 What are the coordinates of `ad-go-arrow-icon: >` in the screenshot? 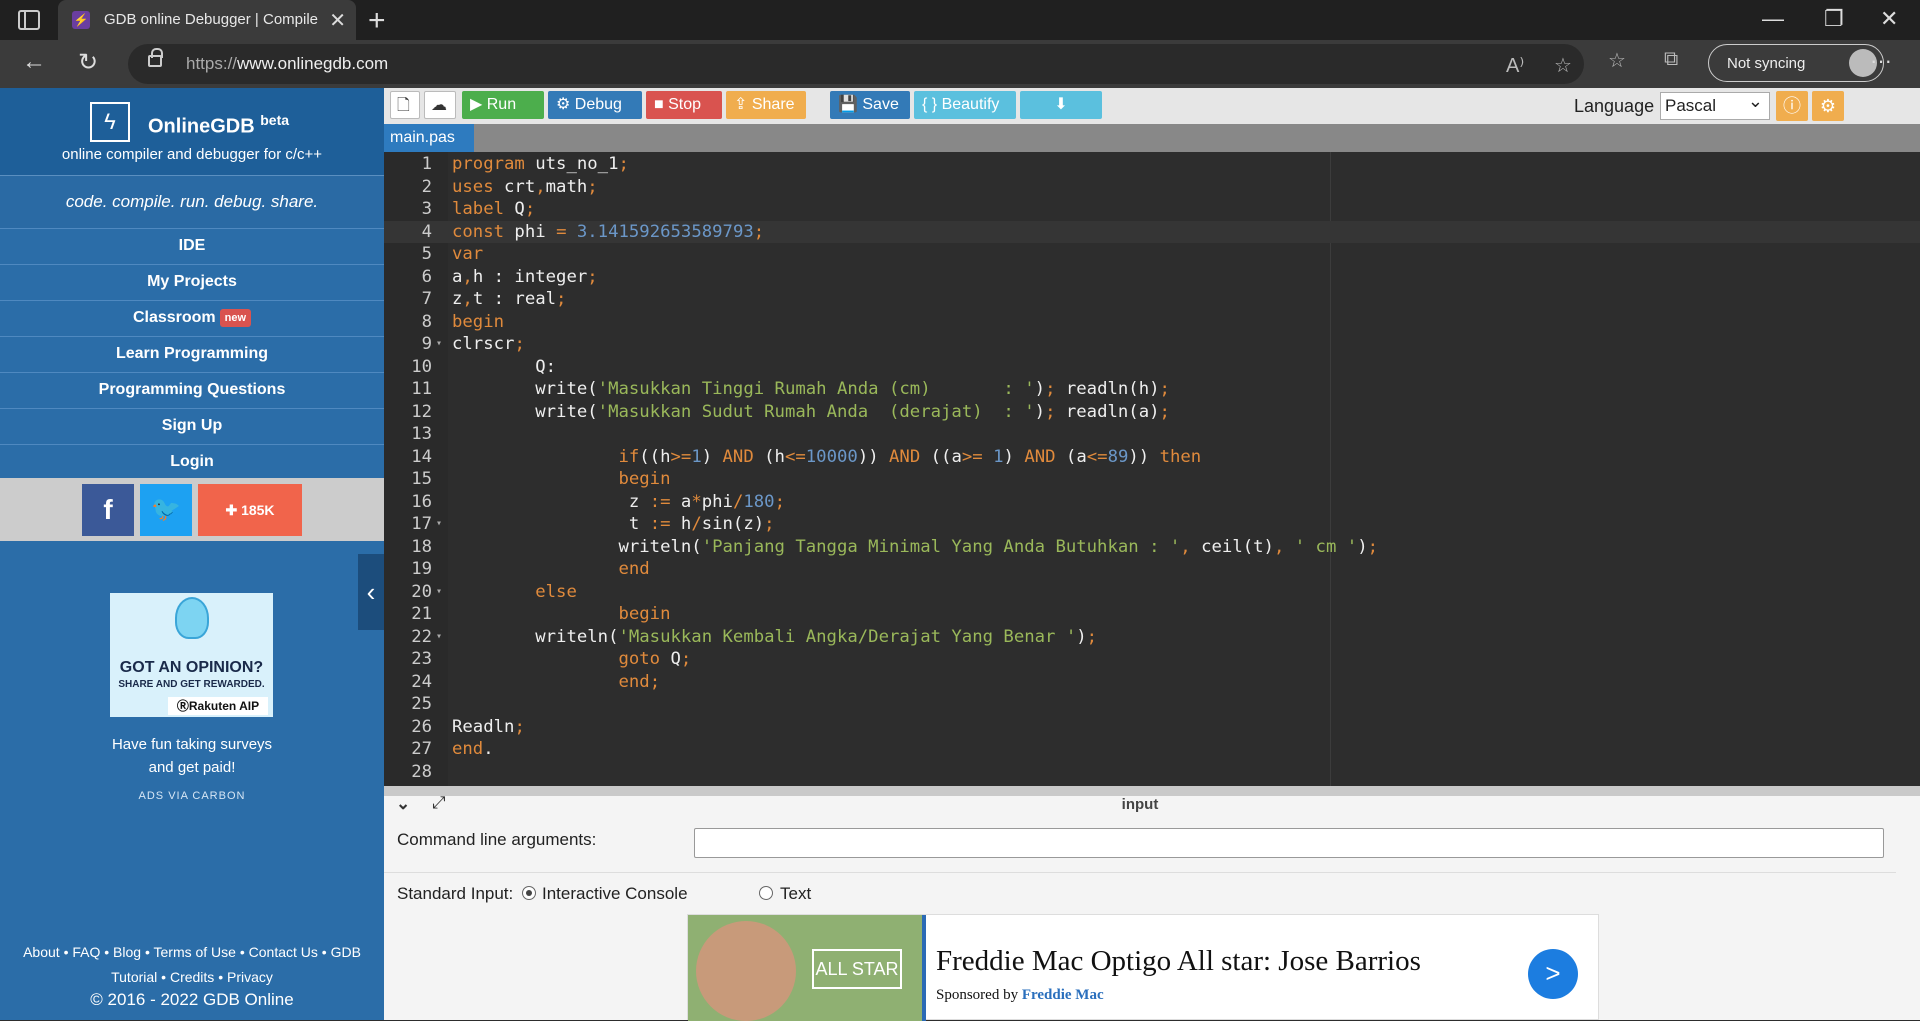 It's located at (1553, 974).